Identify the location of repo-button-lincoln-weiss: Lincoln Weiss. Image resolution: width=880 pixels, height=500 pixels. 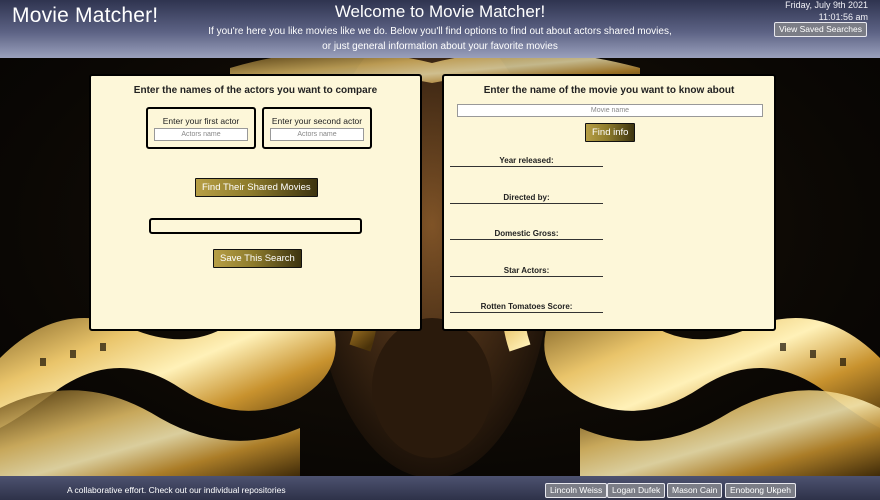
(576, 490).